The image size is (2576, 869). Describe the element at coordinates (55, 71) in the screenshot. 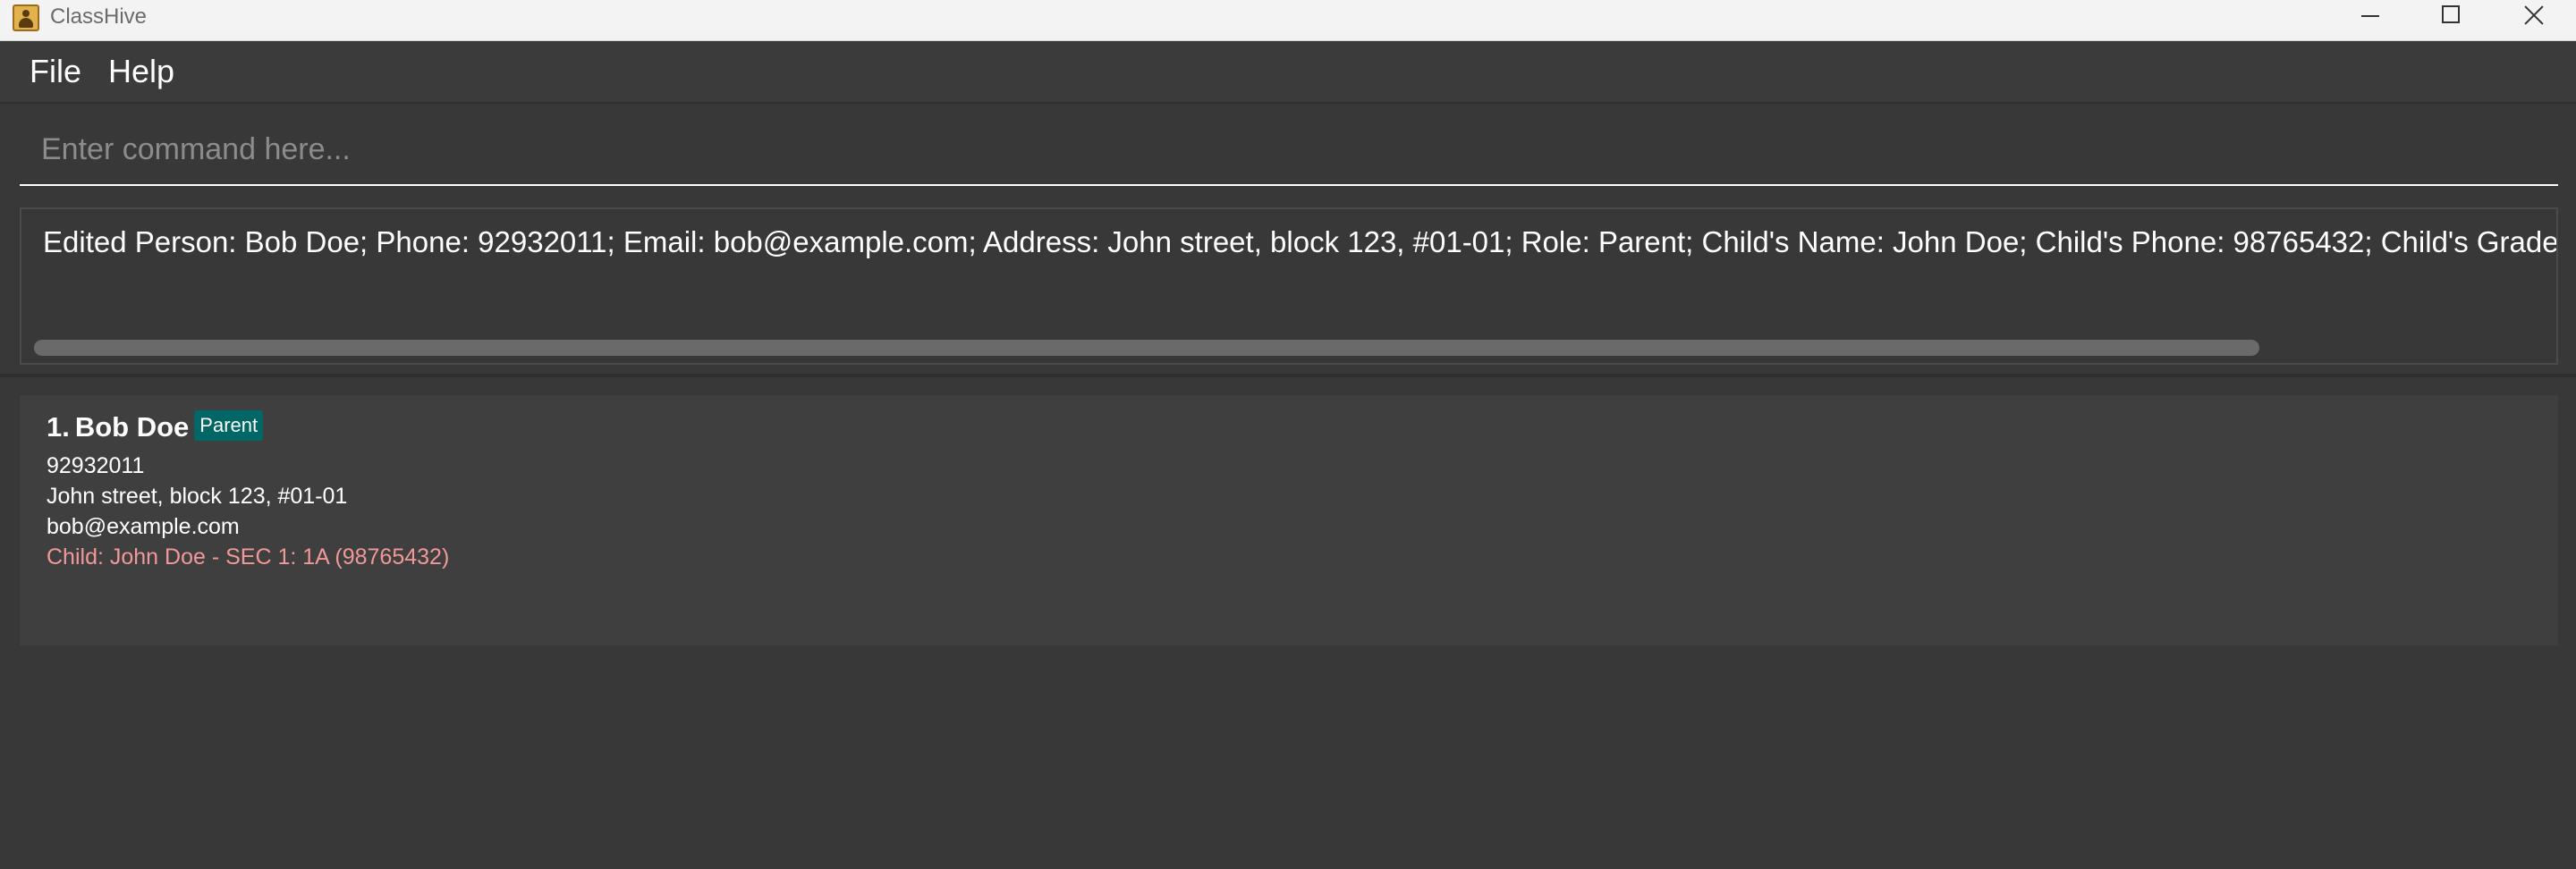

I see `menu-file: File` at that location.